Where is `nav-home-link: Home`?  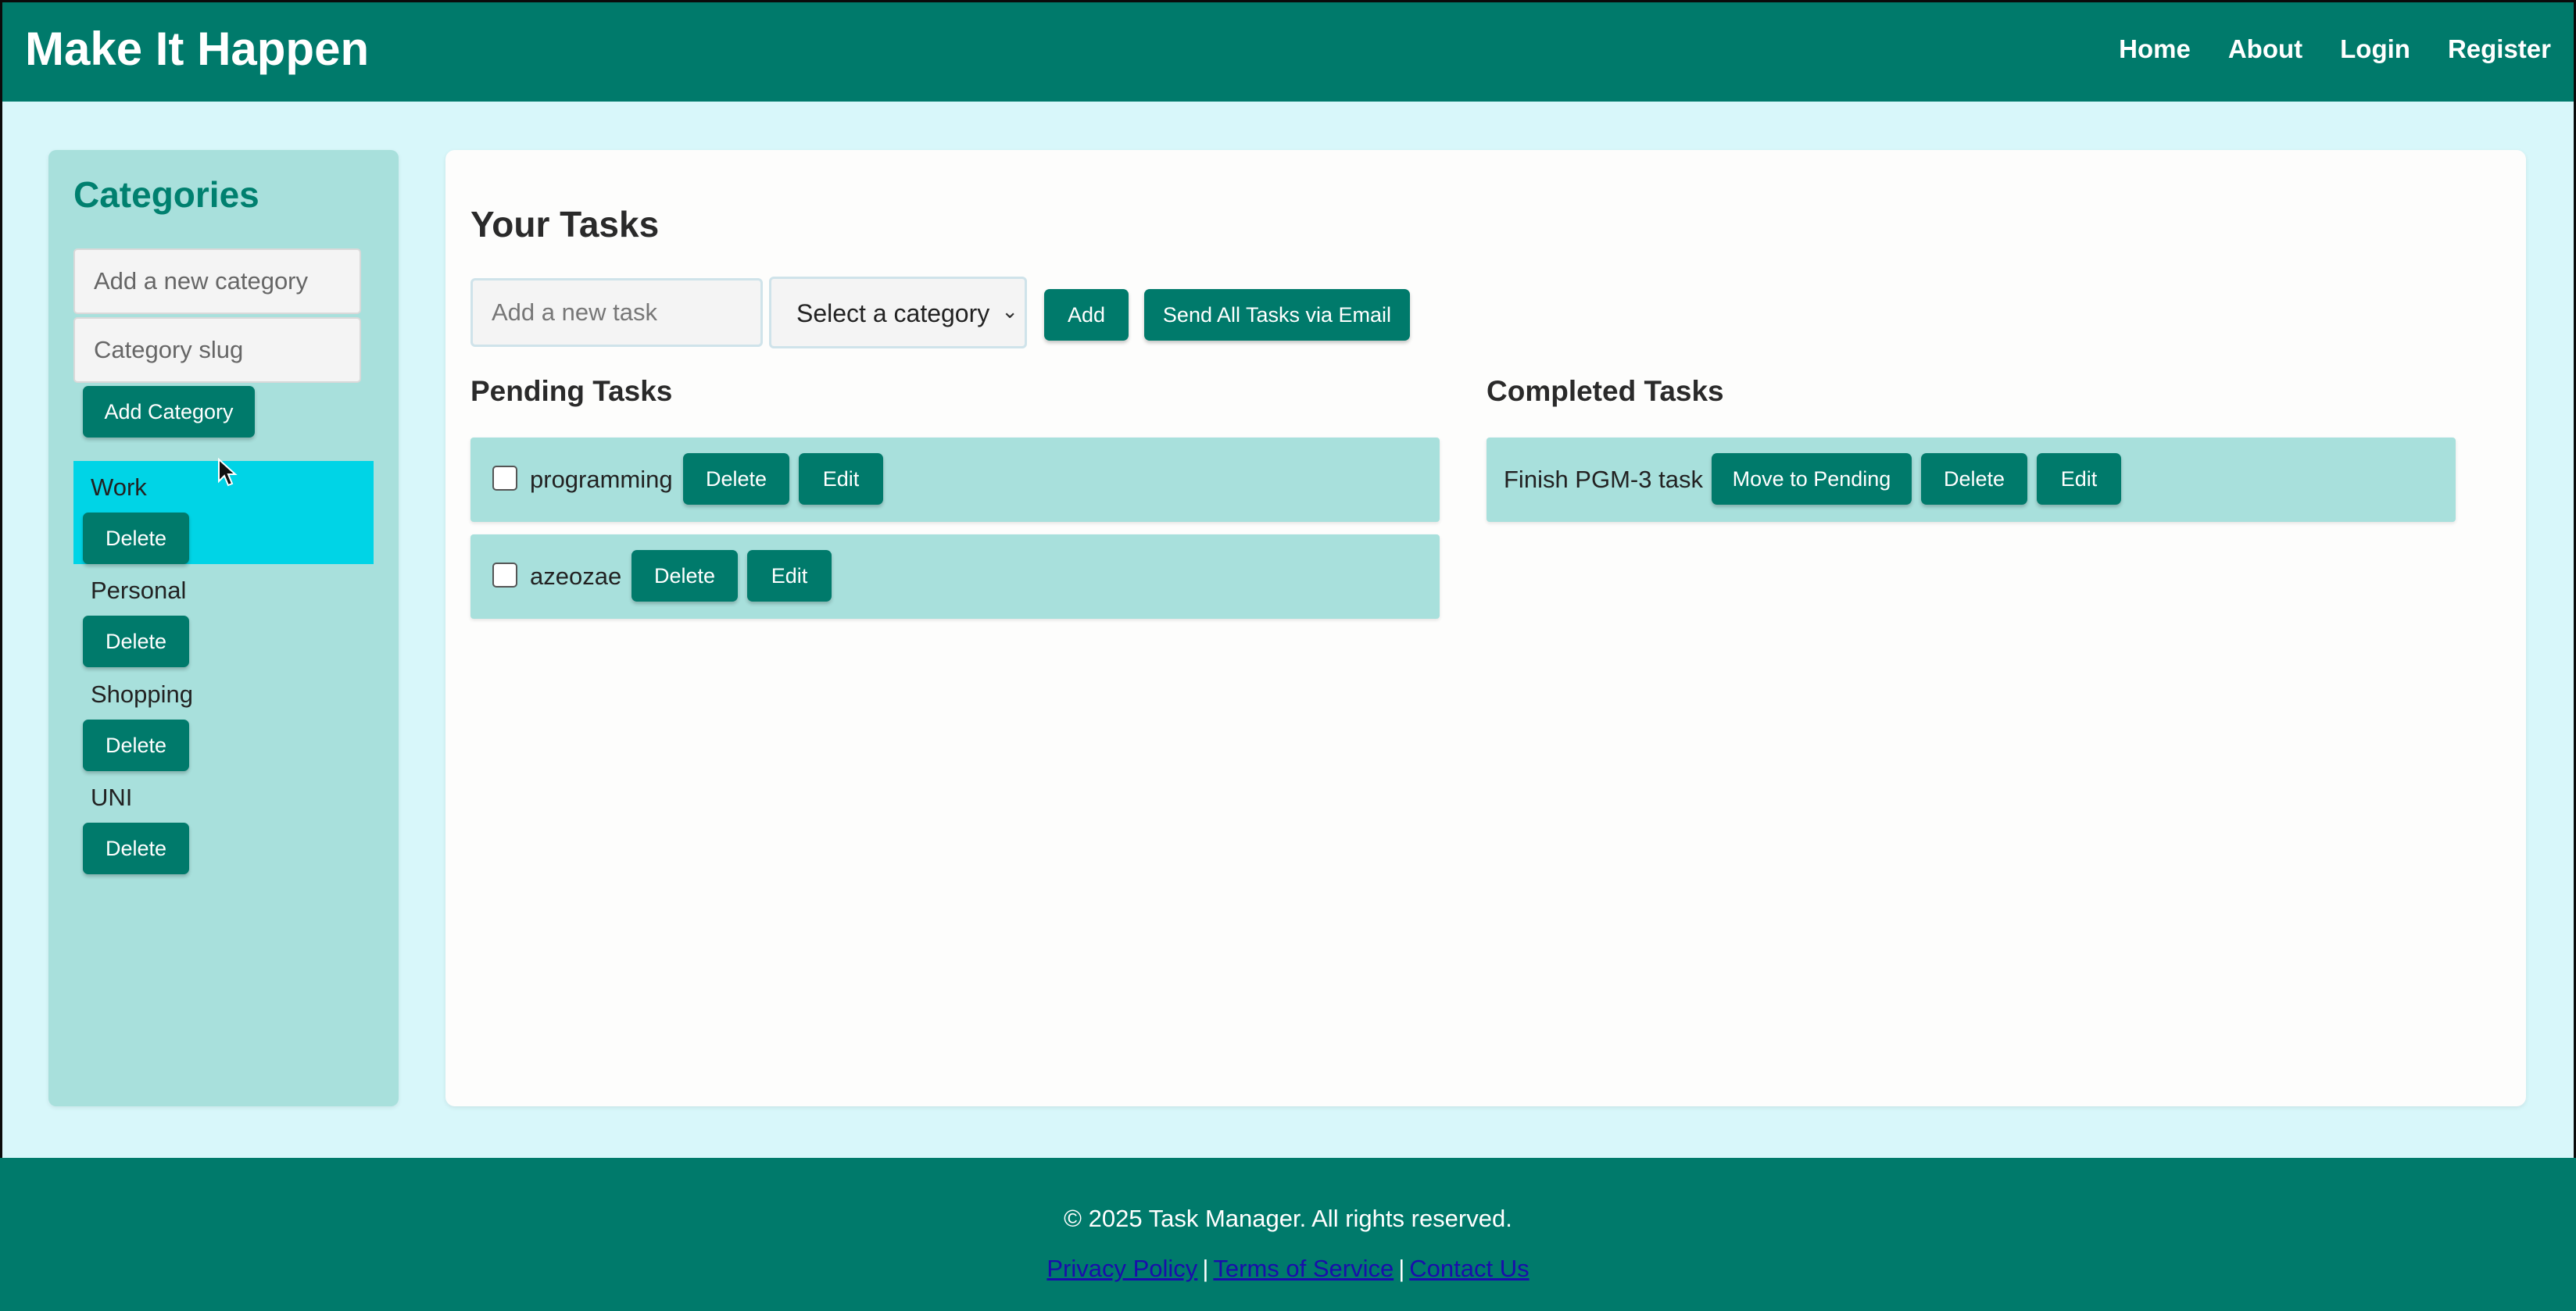 nav-home-link: Home is located at coordinates (2155, 49).